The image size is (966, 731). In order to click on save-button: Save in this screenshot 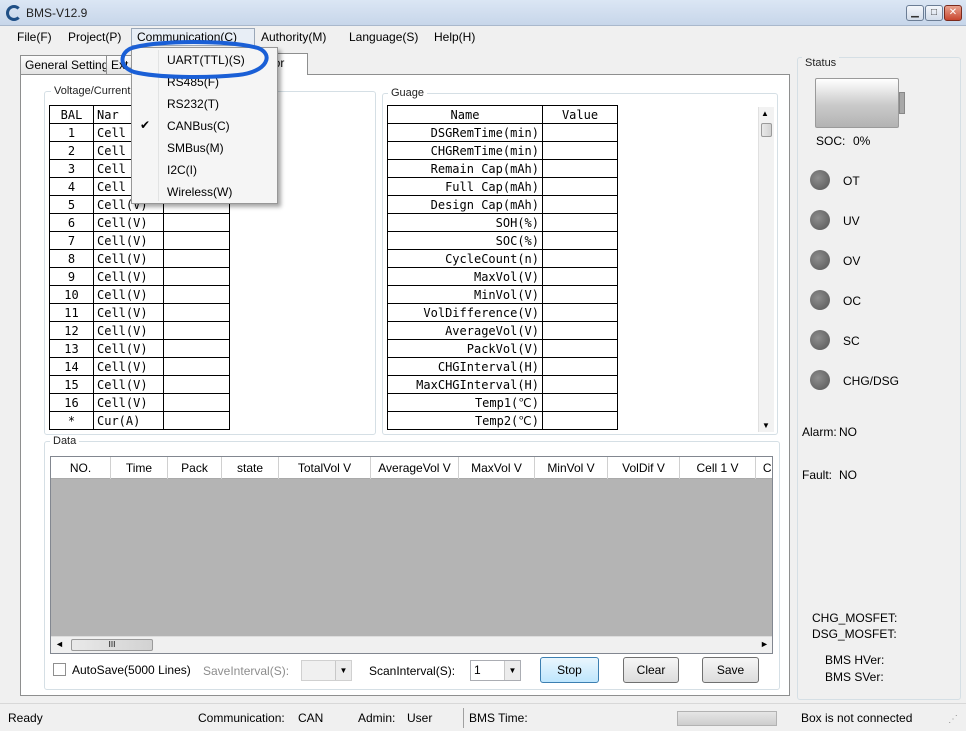, I will do `click(730, 670)`.